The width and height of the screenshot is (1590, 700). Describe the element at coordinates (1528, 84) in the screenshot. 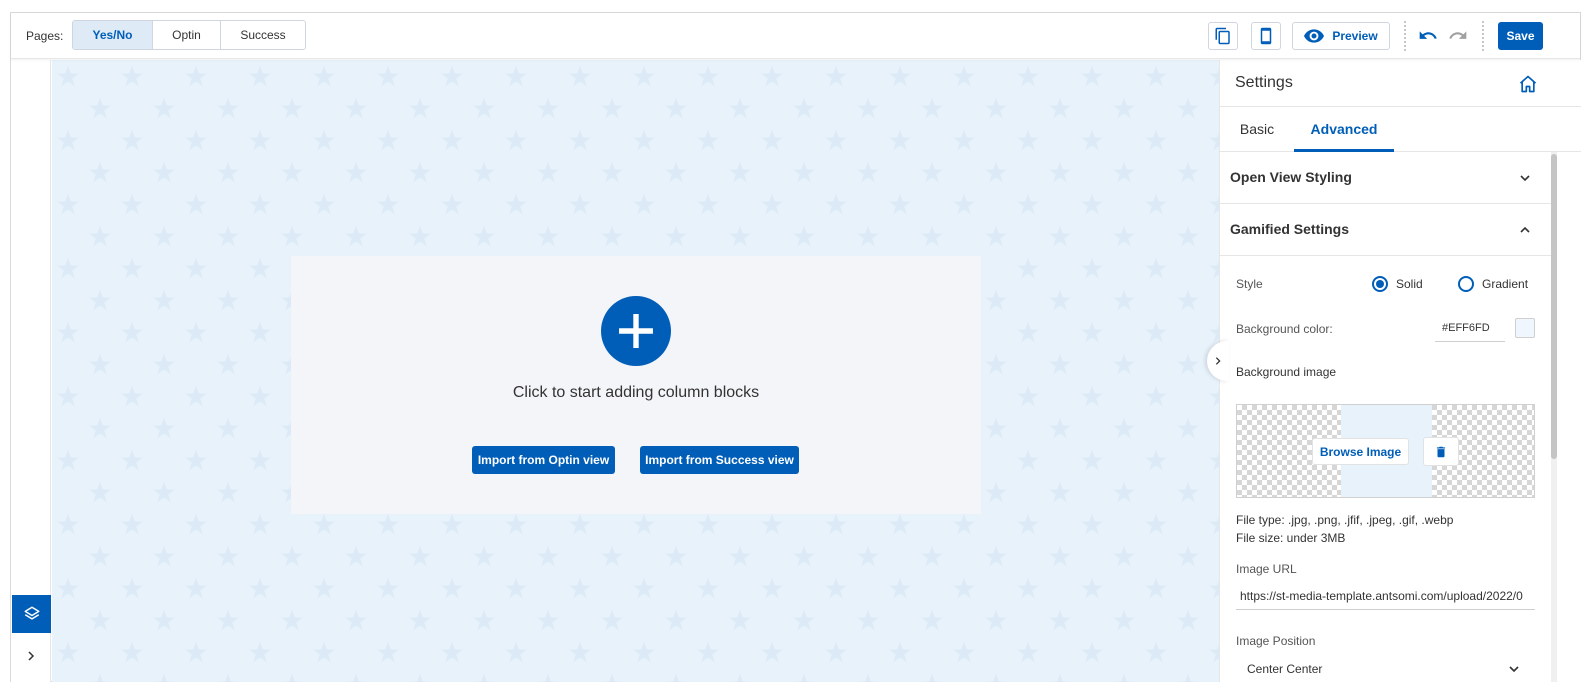

I see `home-icon` at that location.